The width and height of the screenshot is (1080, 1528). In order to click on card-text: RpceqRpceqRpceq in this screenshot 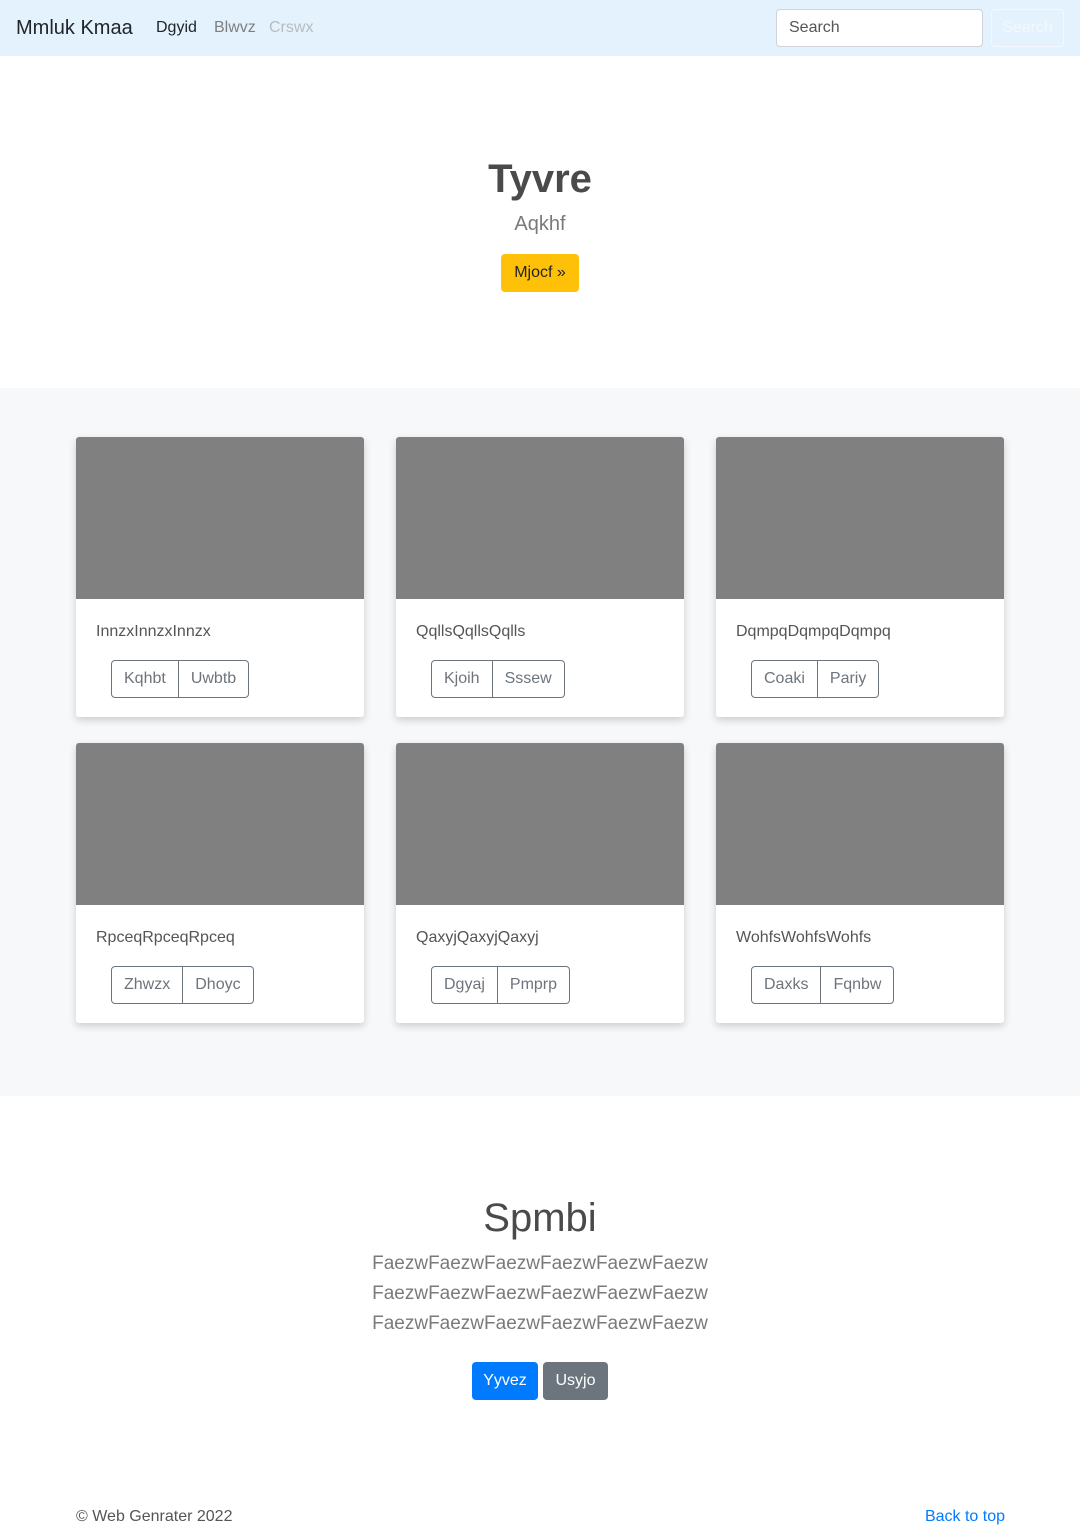, I will do `click(165, 937)`.